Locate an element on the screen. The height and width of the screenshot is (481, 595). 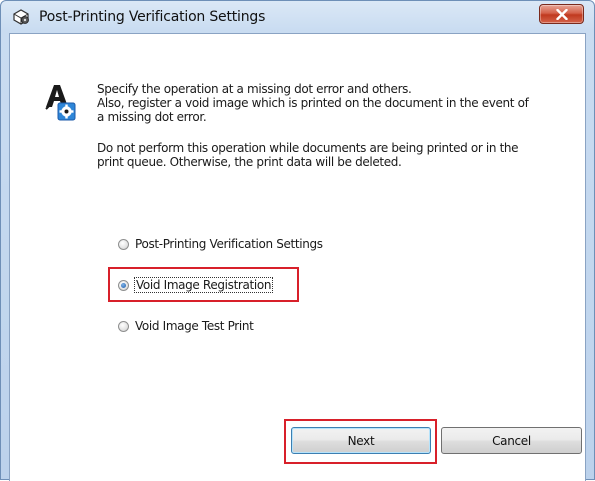
close-button is located at coordinates (561, 14).